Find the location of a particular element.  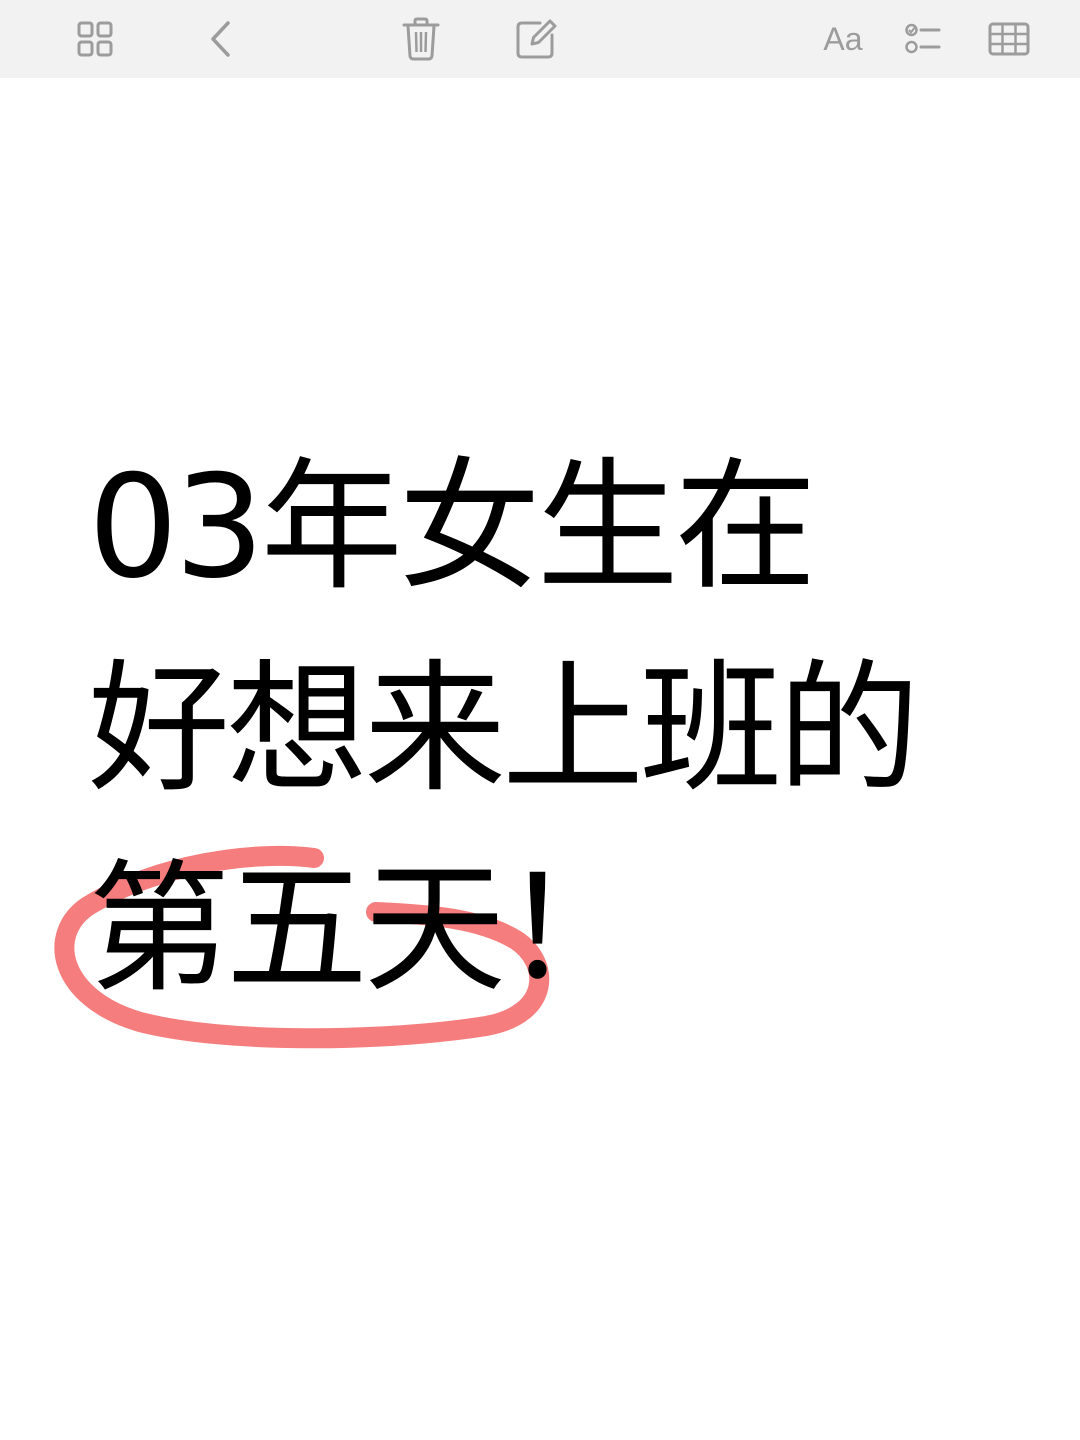

table-button is located at coordinates (1009, 39).